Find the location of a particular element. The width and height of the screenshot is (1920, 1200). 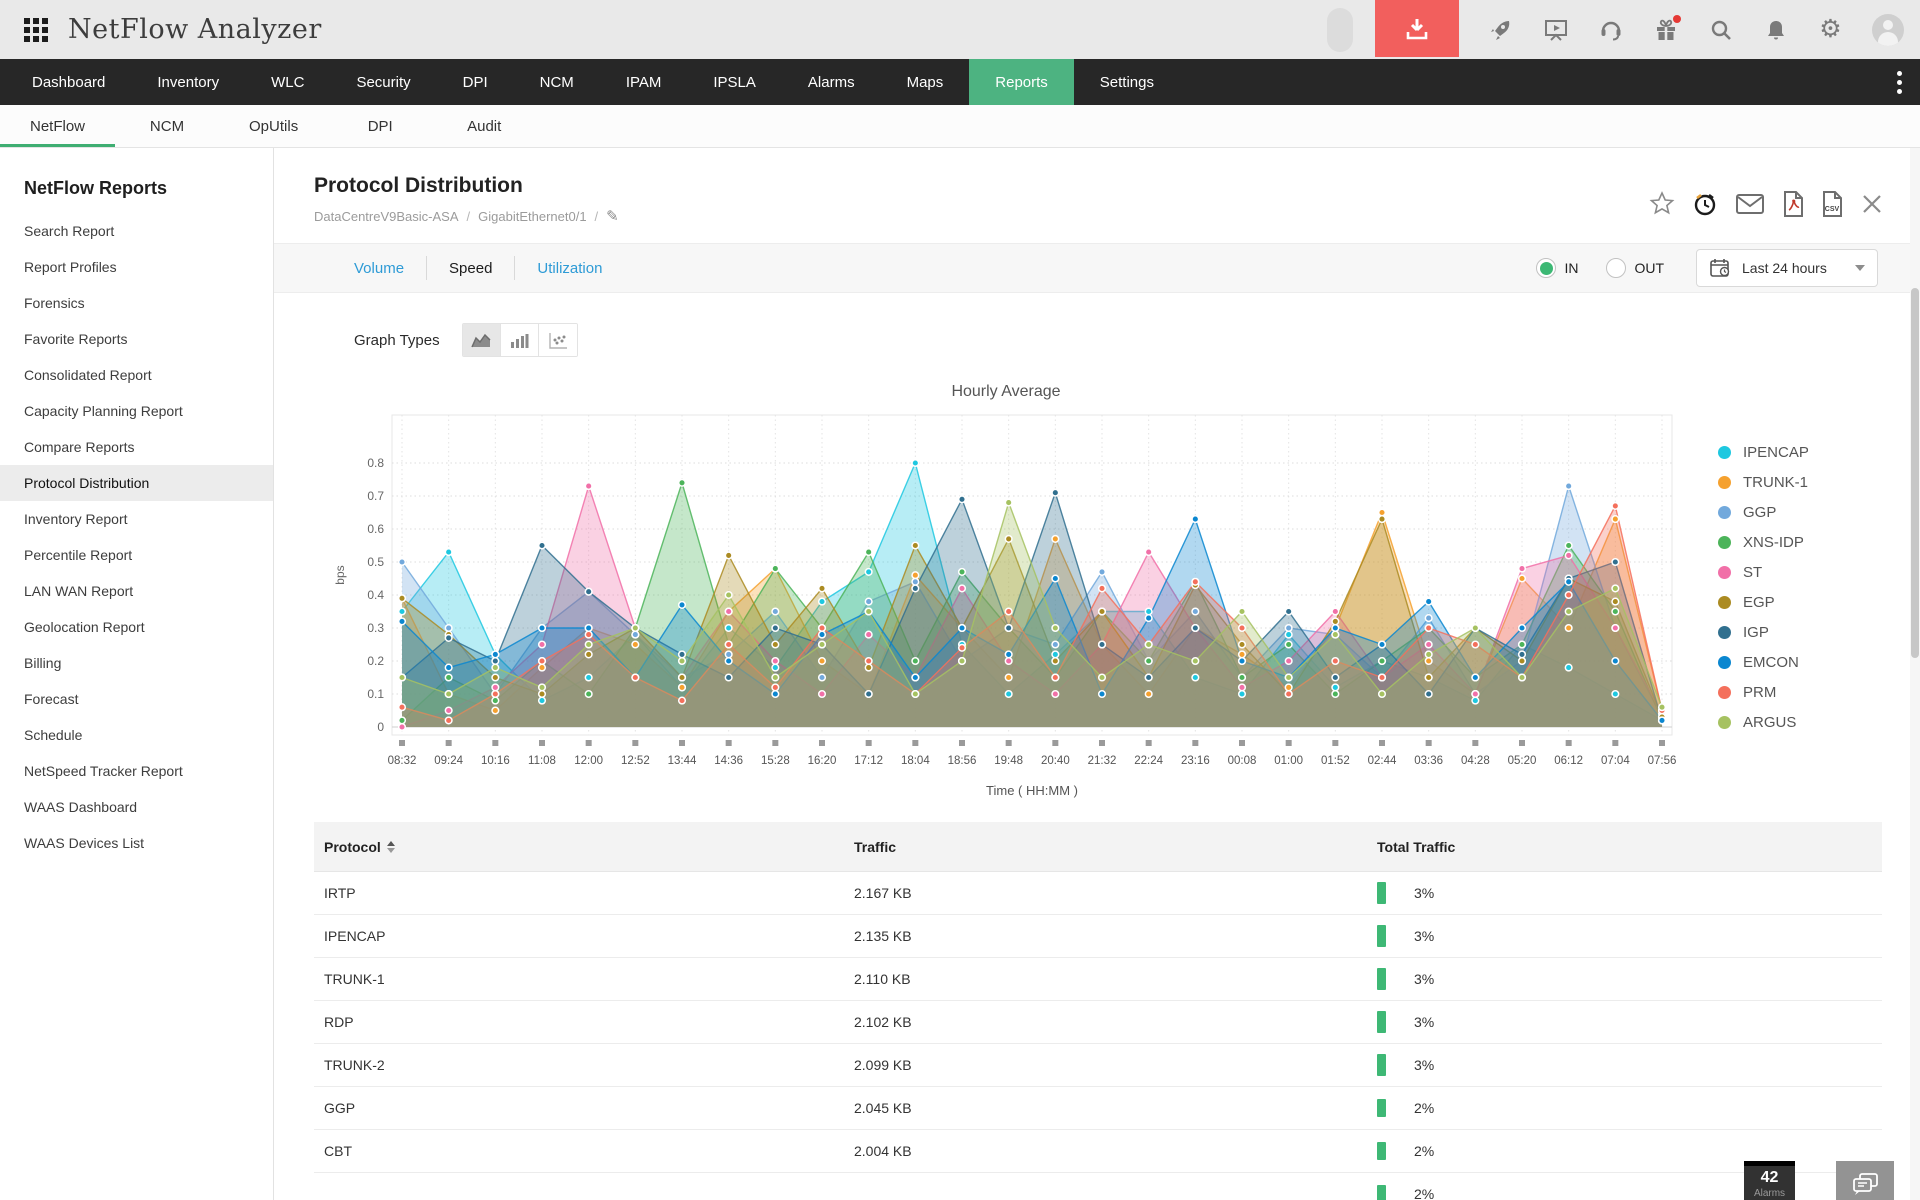

legend-item-argus: ARGUS is located at coordinates (1763, 722).